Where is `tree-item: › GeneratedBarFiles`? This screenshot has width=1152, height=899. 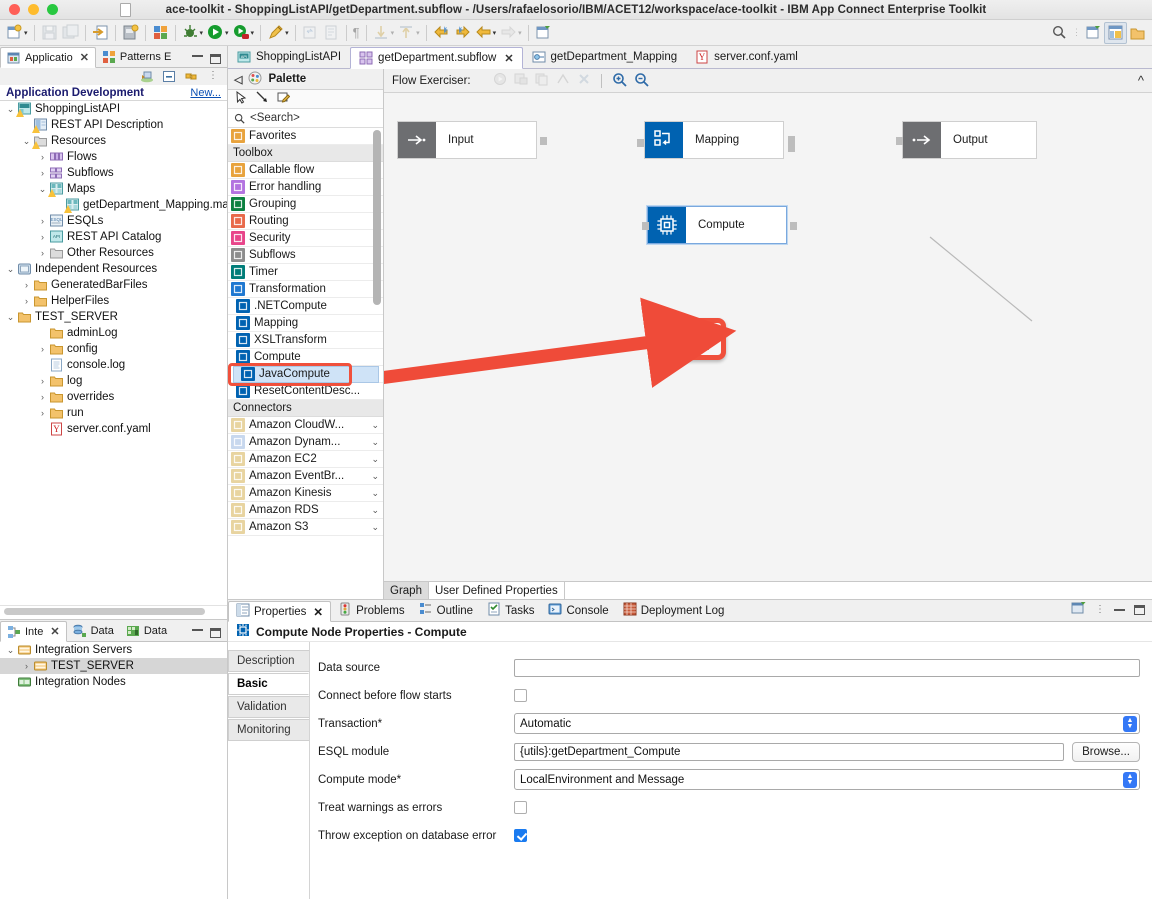
tree-item: › GeneratedBarFiles is located at coordinates (113, 285).